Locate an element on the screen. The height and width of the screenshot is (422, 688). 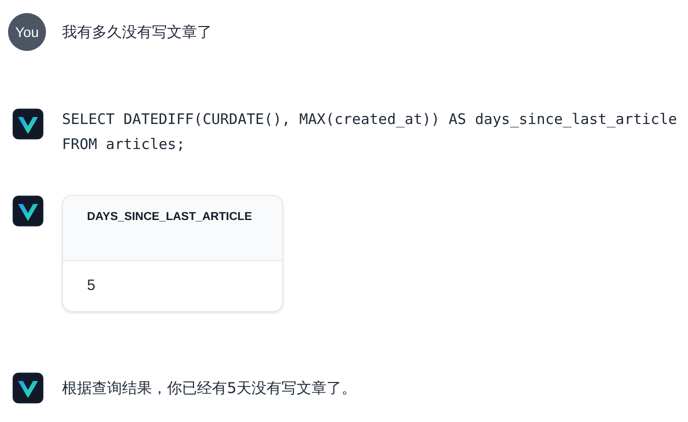
user-message: 我有多久没有写文章了 is located at coordinates (137, 32).